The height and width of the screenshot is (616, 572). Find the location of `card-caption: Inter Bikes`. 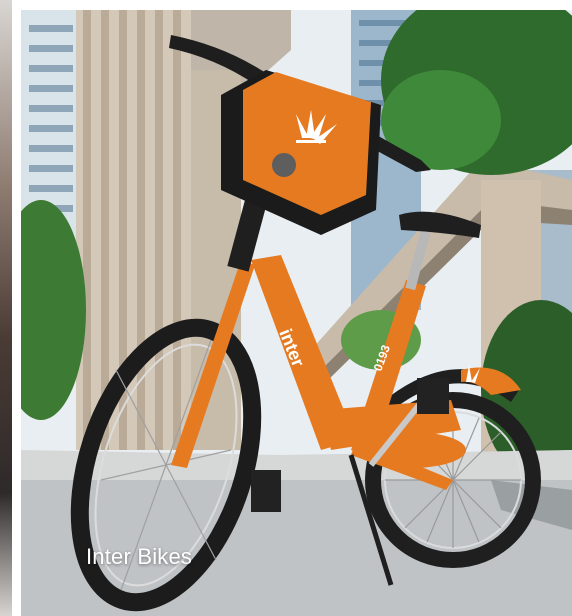

card-caption: Inter Bikes is located at coordinates (139, 556).